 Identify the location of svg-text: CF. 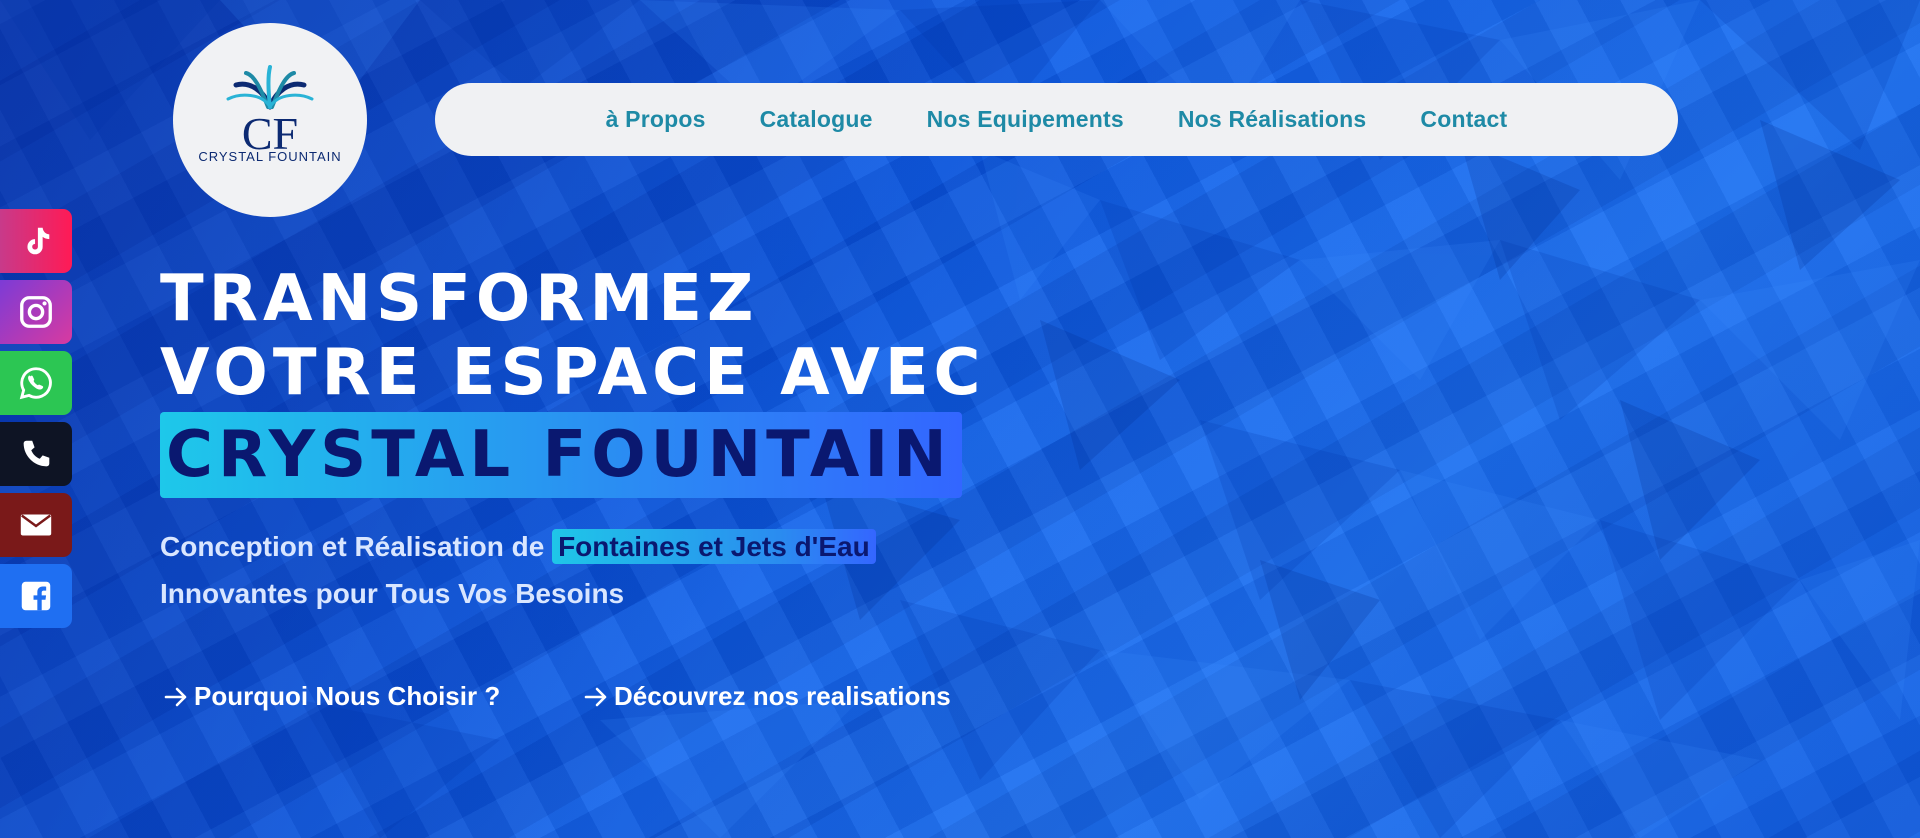
(270, 131).